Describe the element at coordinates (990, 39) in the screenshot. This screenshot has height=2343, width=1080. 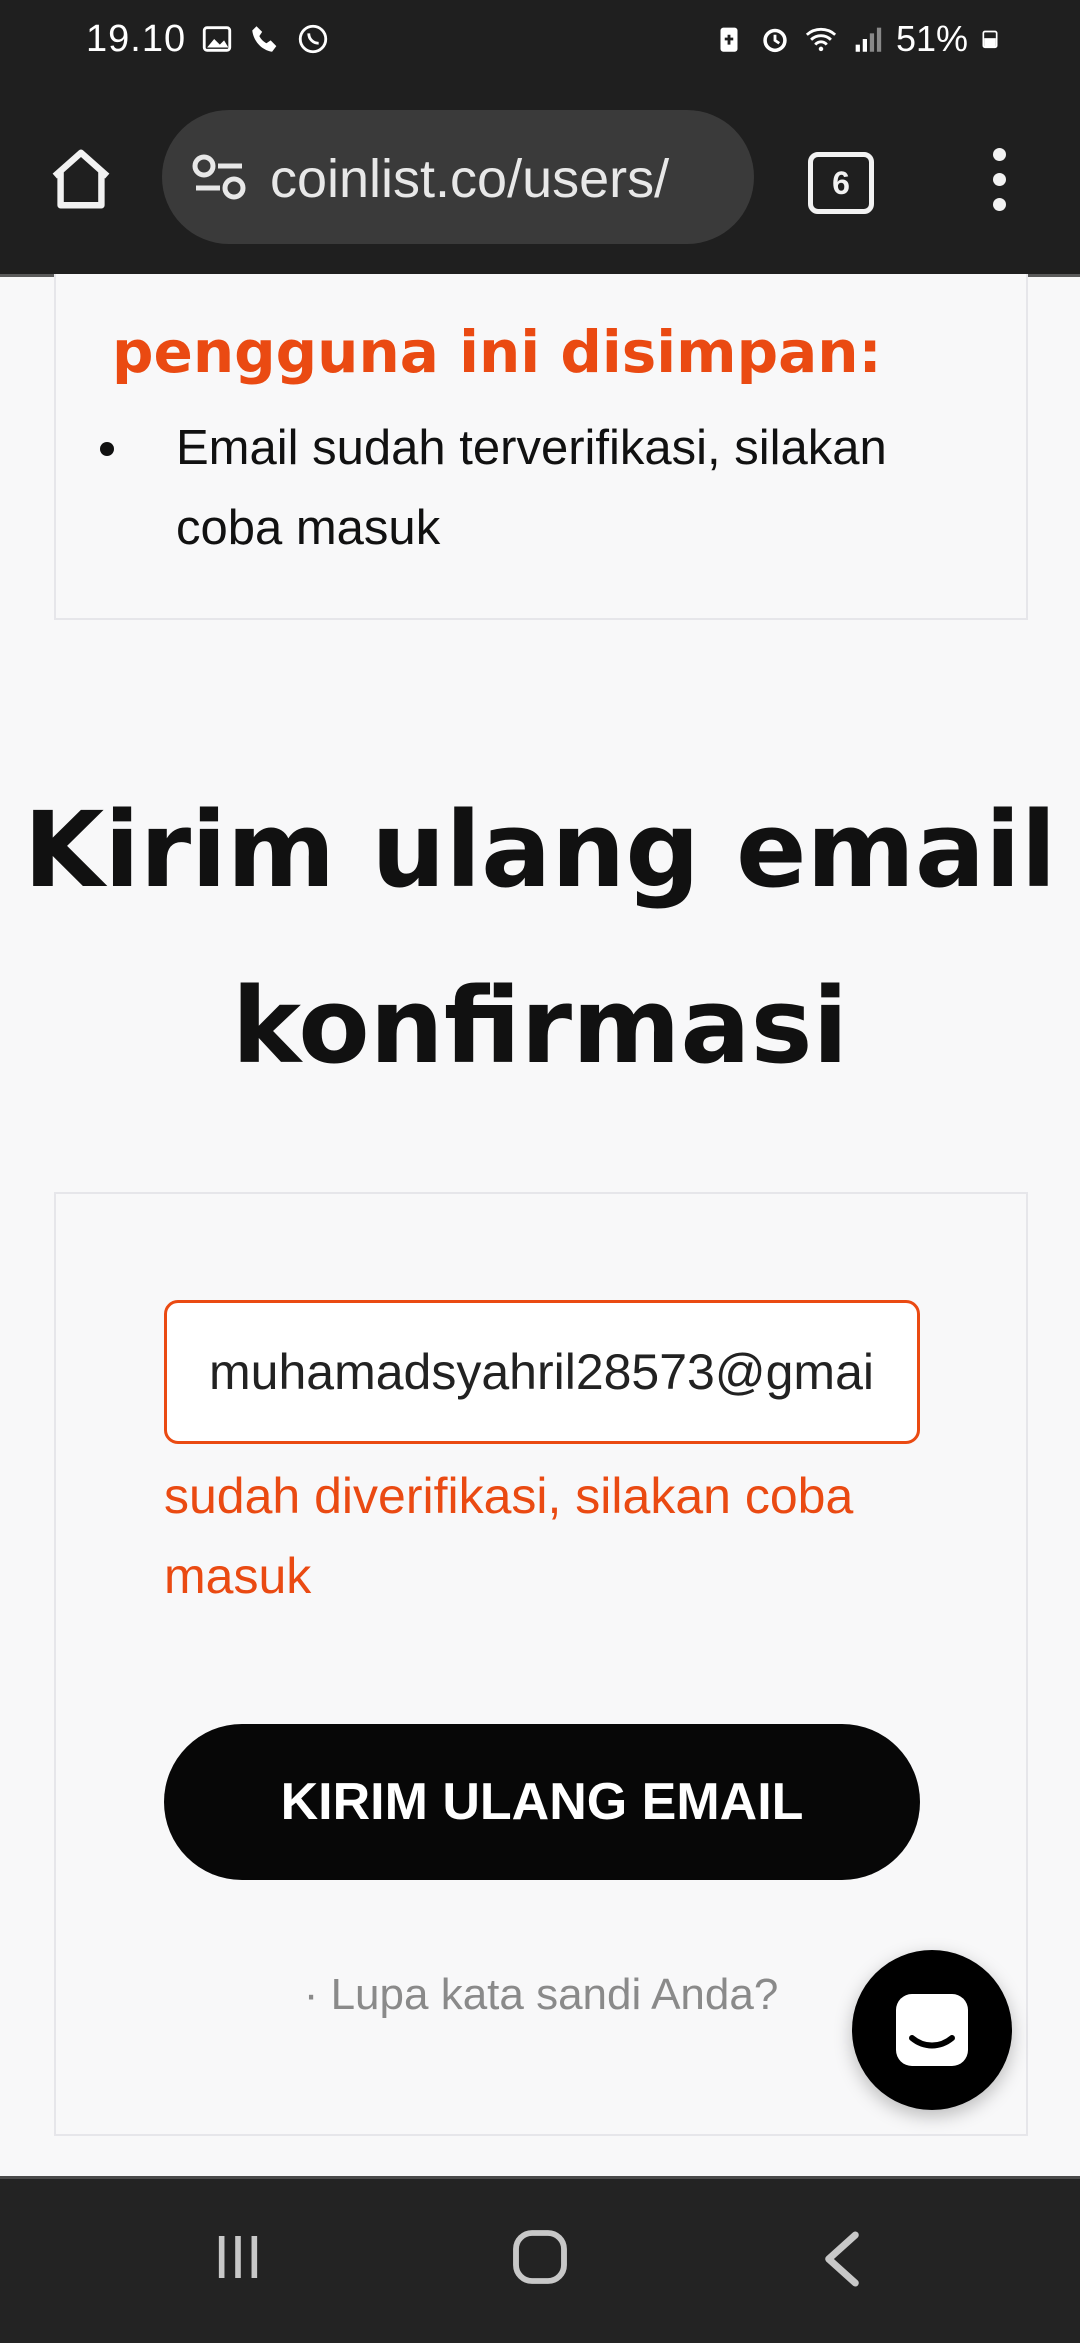
I see `battery-icon` at that location.